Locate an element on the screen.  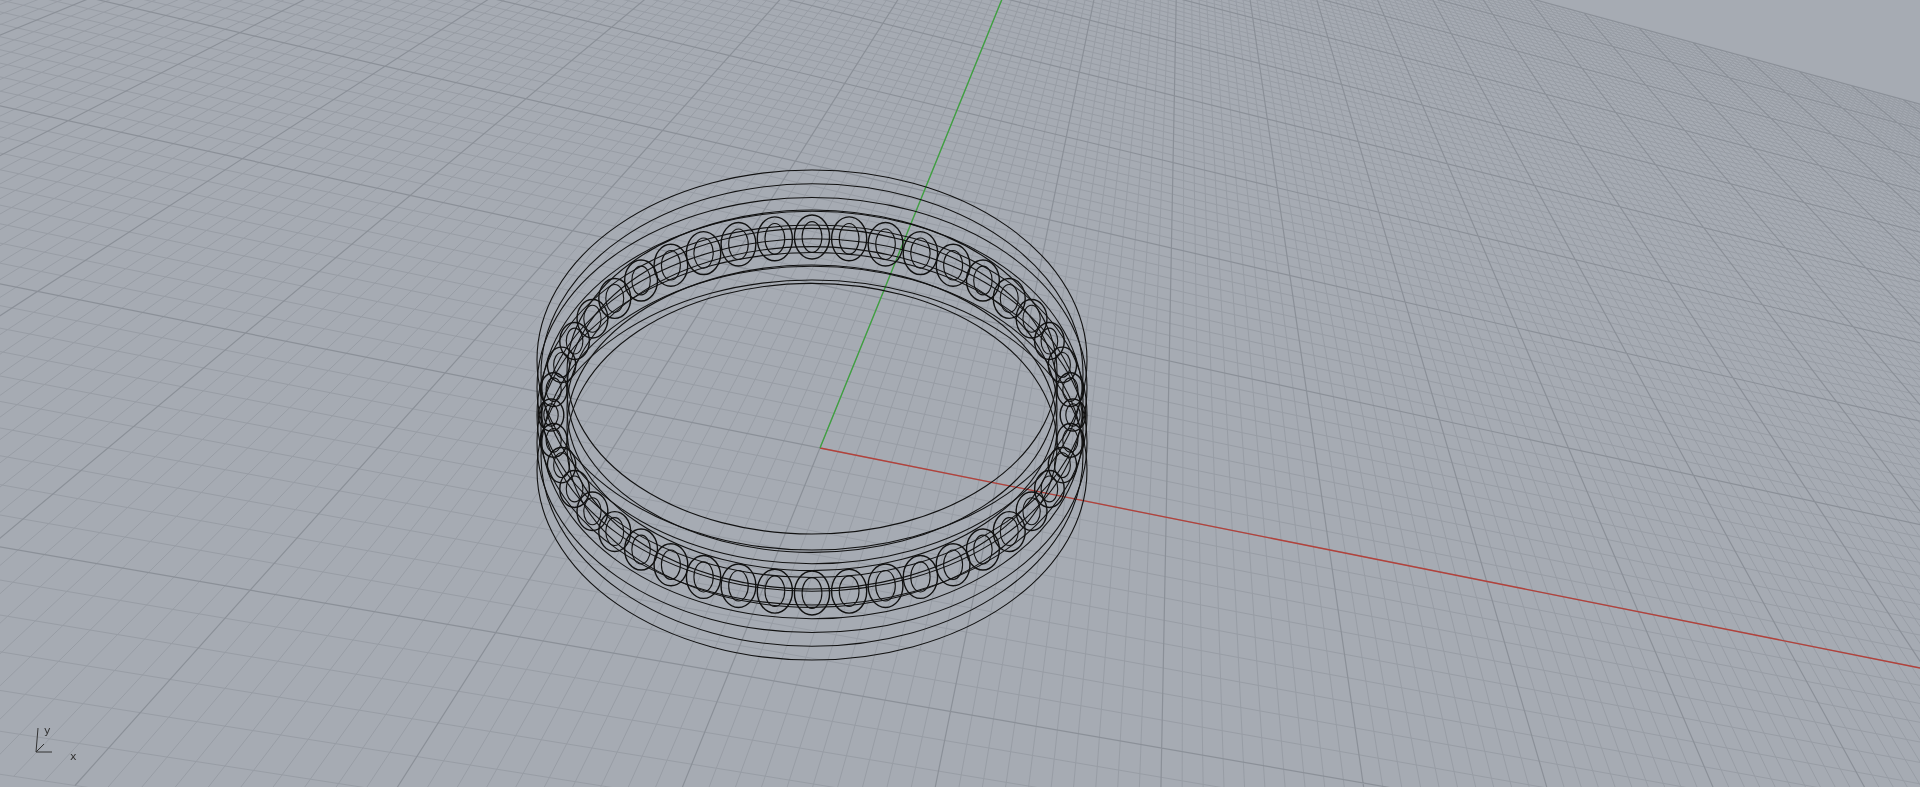
axis-label: y is located at coordinates (47, 730).